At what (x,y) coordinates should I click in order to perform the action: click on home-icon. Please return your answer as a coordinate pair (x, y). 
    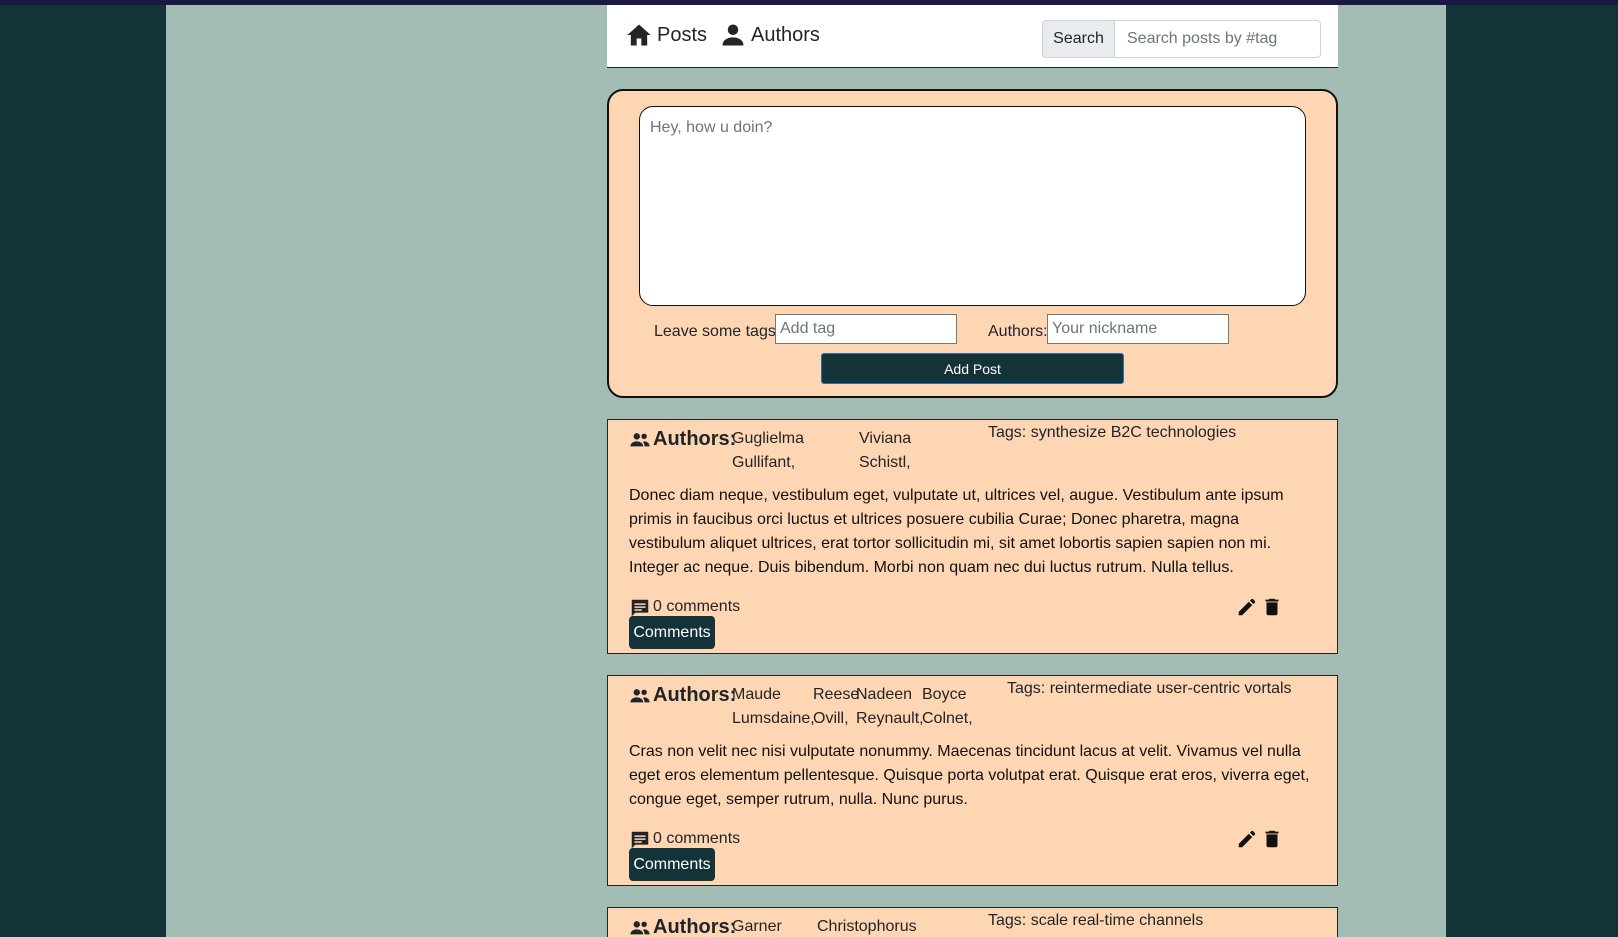
    Looking at the image, I should click on (639, 35).